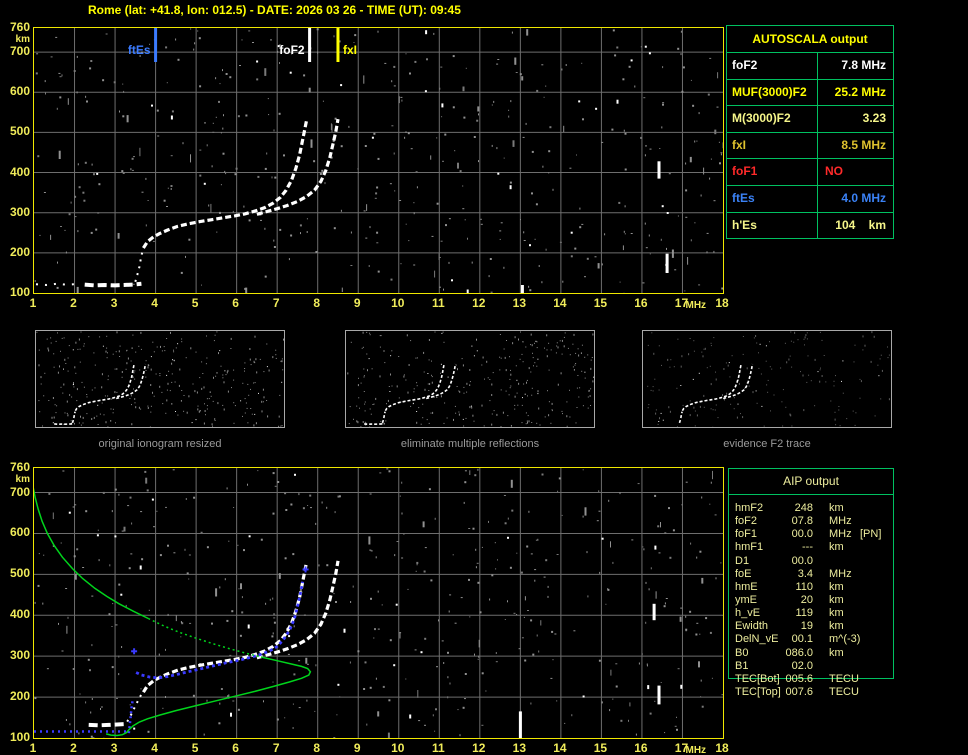 The height and width of the screenshot is (755, 968). Describe the element at coordinates (19, 532) in the screenshot. I see `y-tick-label: 600` at that location.